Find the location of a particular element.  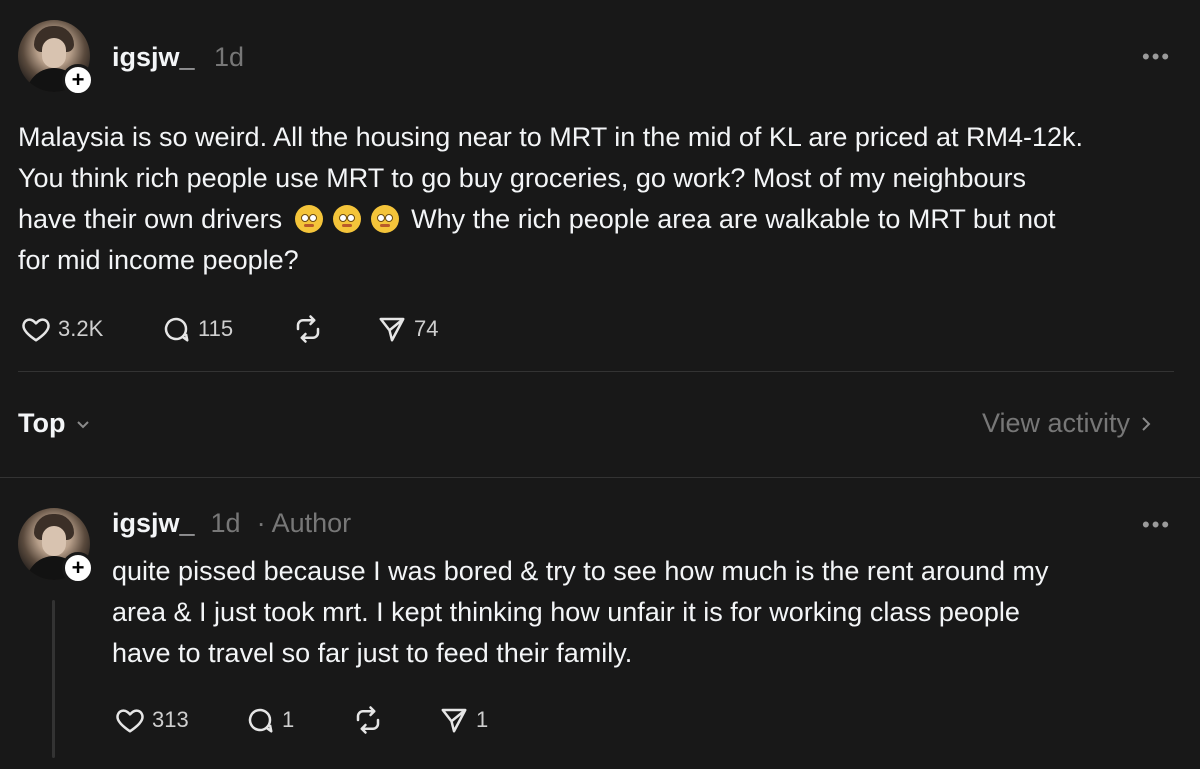

reply-like-count: 313 is located at coordinates (170, 719).